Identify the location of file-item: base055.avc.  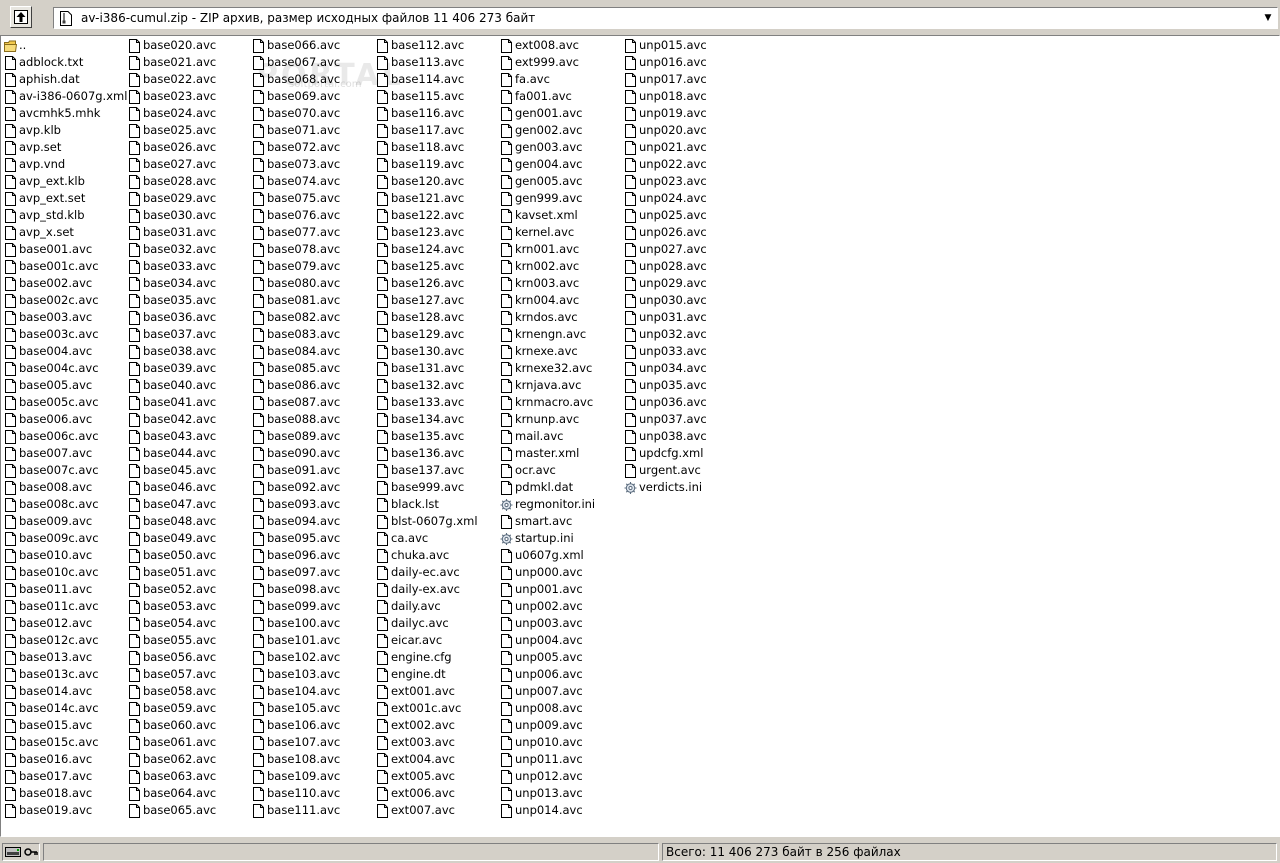
(190, 640).